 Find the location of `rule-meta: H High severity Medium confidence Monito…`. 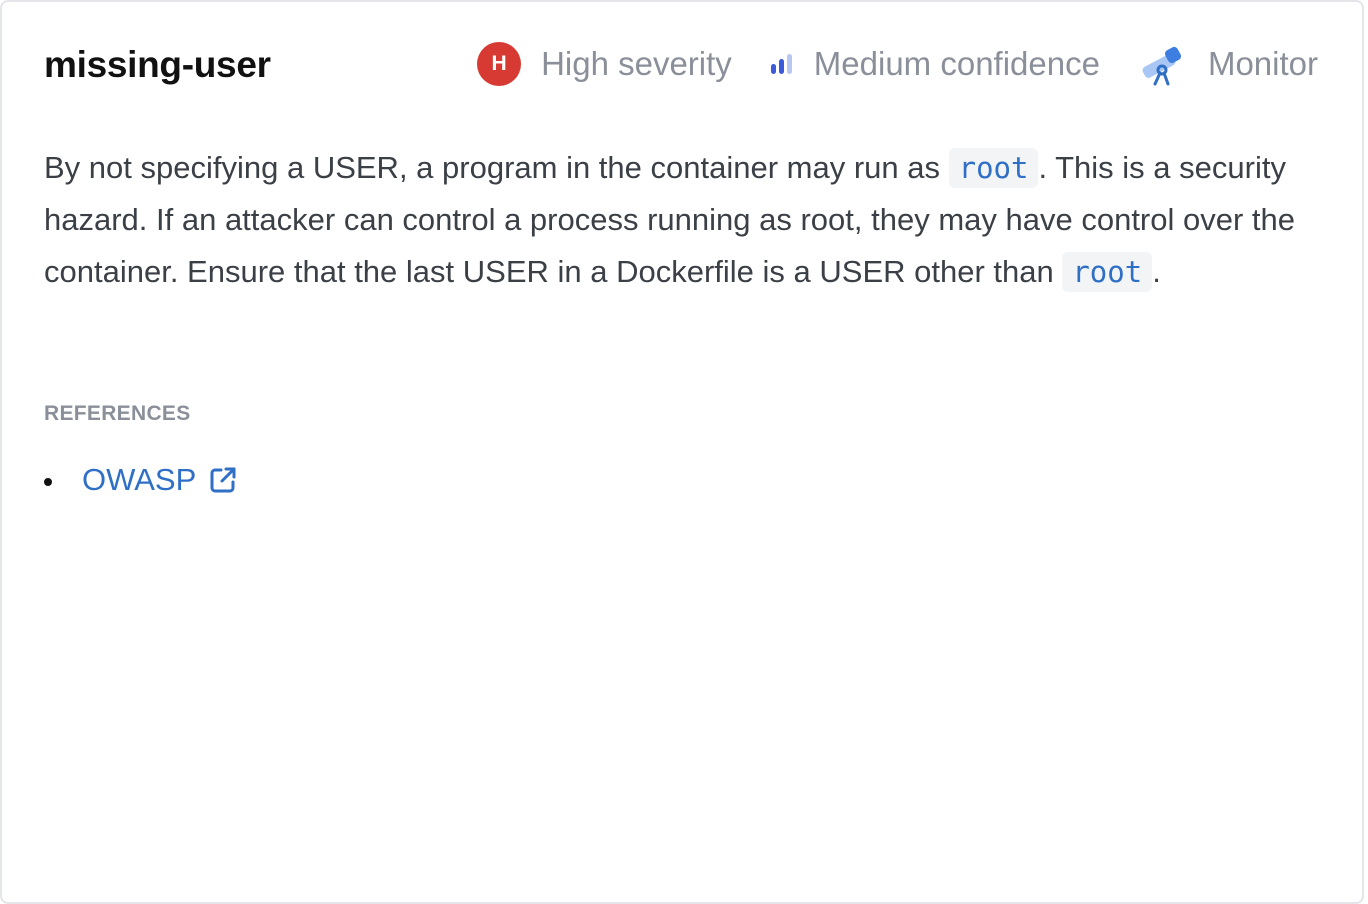

rule-meta: H High severity Medium confidence Monito… is located at coordinates (897, 64).